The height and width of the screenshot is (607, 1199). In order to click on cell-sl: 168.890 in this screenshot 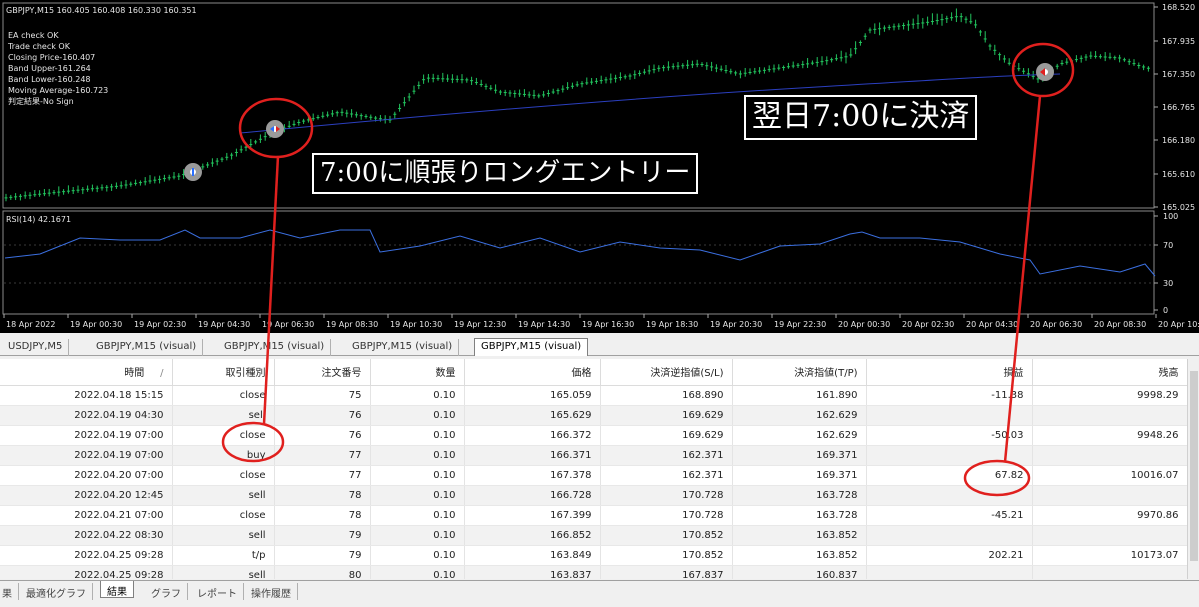, I will do `click(666, 395)`.